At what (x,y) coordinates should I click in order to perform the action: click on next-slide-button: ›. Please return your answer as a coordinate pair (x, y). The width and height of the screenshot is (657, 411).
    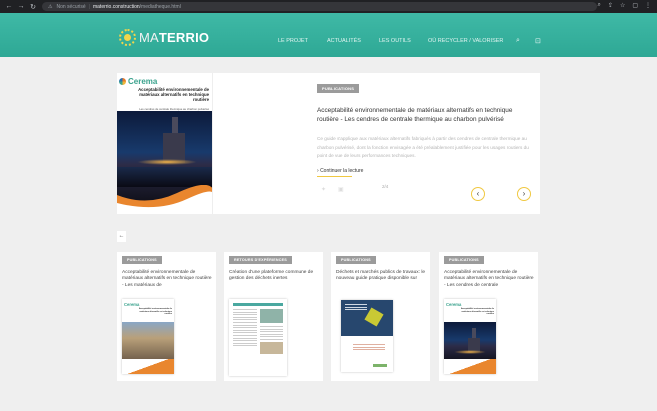
    Looking at the image, I should click on (524, 194).